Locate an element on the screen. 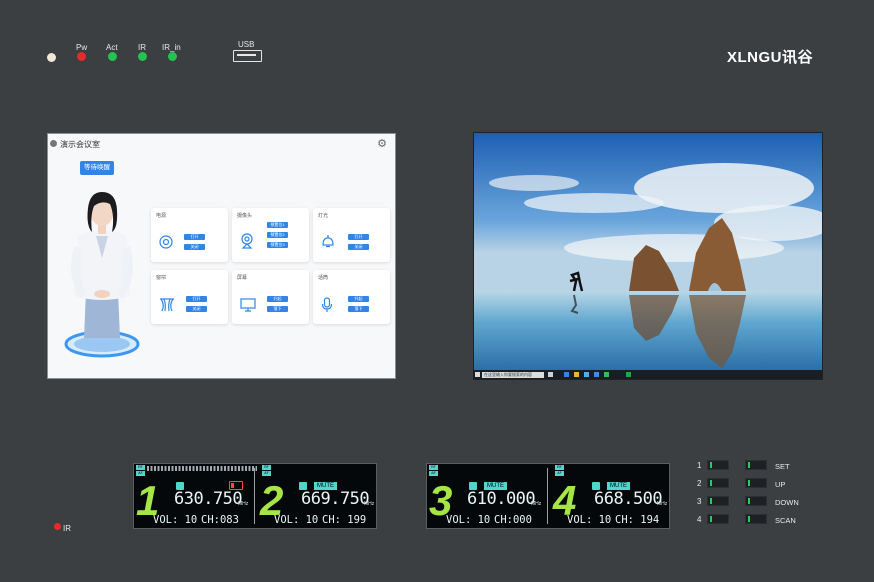 Image resolution: width=874 pixels, height=582 pixels. card-camera: 摄像头 预置位1 预置位2 预置位3 is located at coordinates (270, 235).